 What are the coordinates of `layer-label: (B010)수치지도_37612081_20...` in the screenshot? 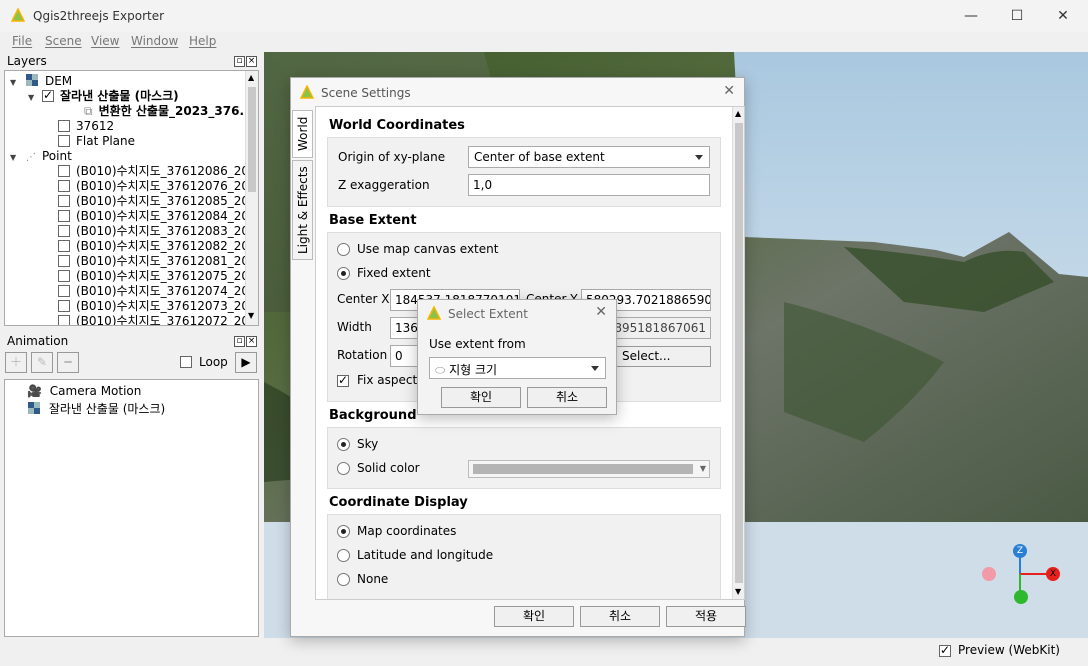 It's located at (167, 261).